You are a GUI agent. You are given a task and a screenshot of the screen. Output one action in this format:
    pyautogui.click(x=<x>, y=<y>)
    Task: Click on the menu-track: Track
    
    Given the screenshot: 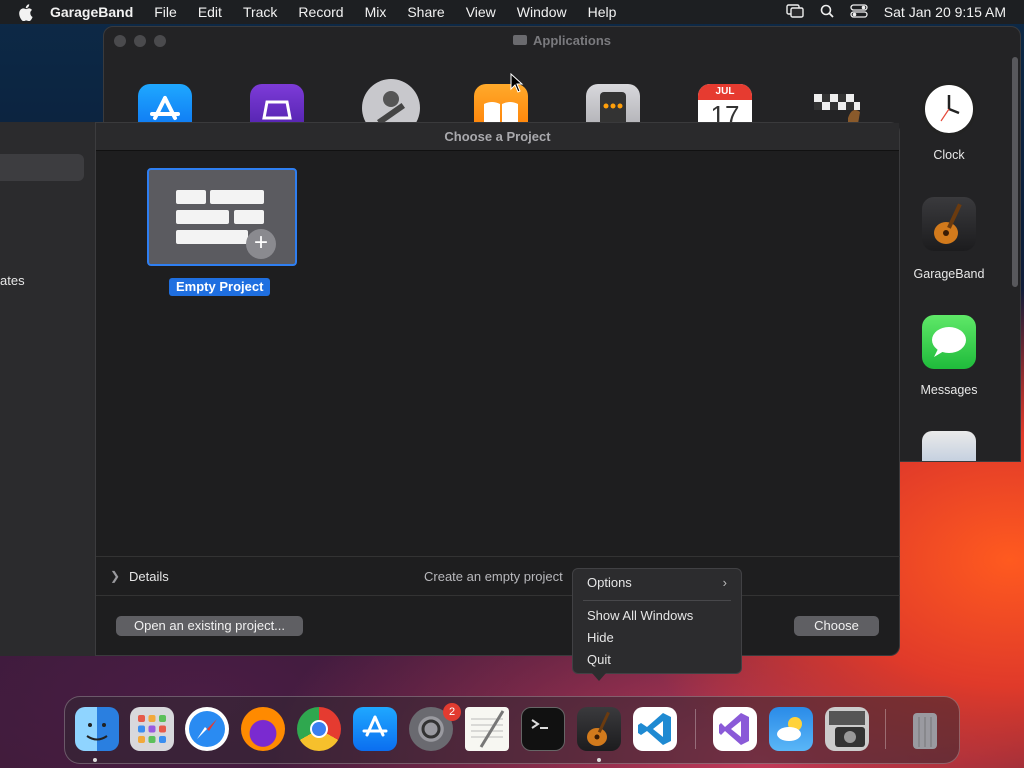 What is the action you would take?
    pyautogui.click(x=260, y=12)
    